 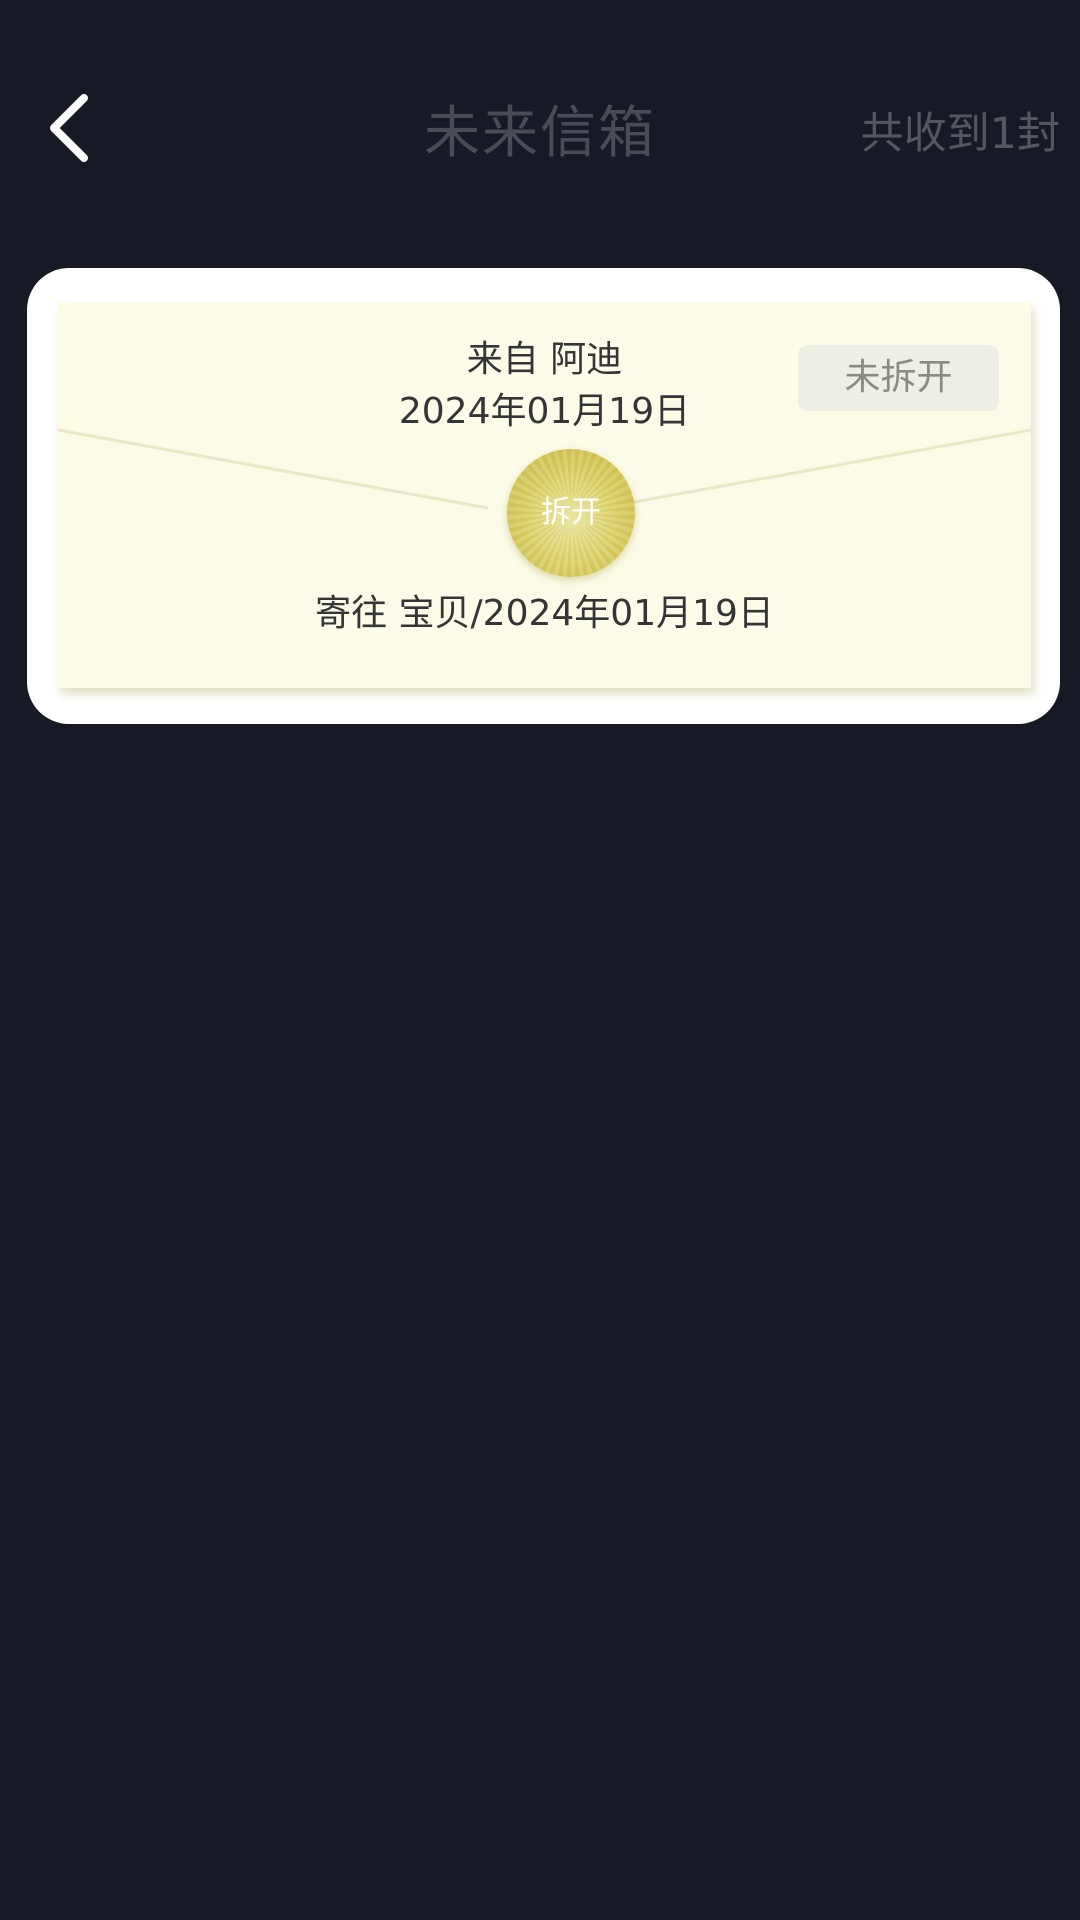 I want to click on open-letter-label: 拆开, so click(x=571, y=512).